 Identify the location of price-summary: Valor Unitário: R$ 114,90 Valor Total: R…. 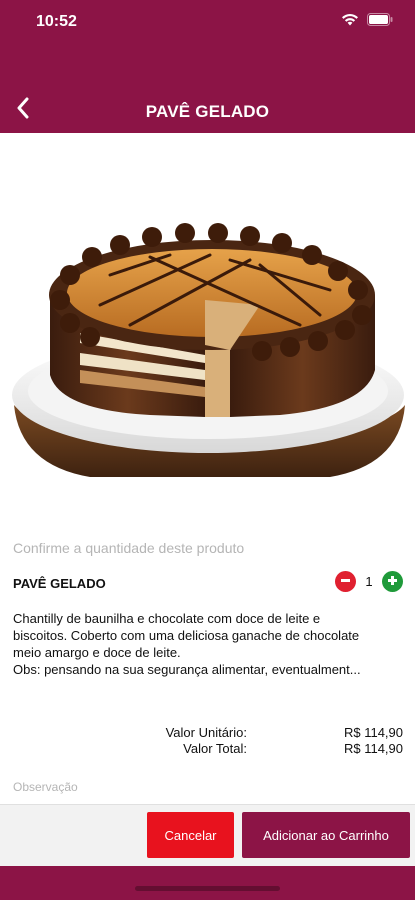
(207, 741).